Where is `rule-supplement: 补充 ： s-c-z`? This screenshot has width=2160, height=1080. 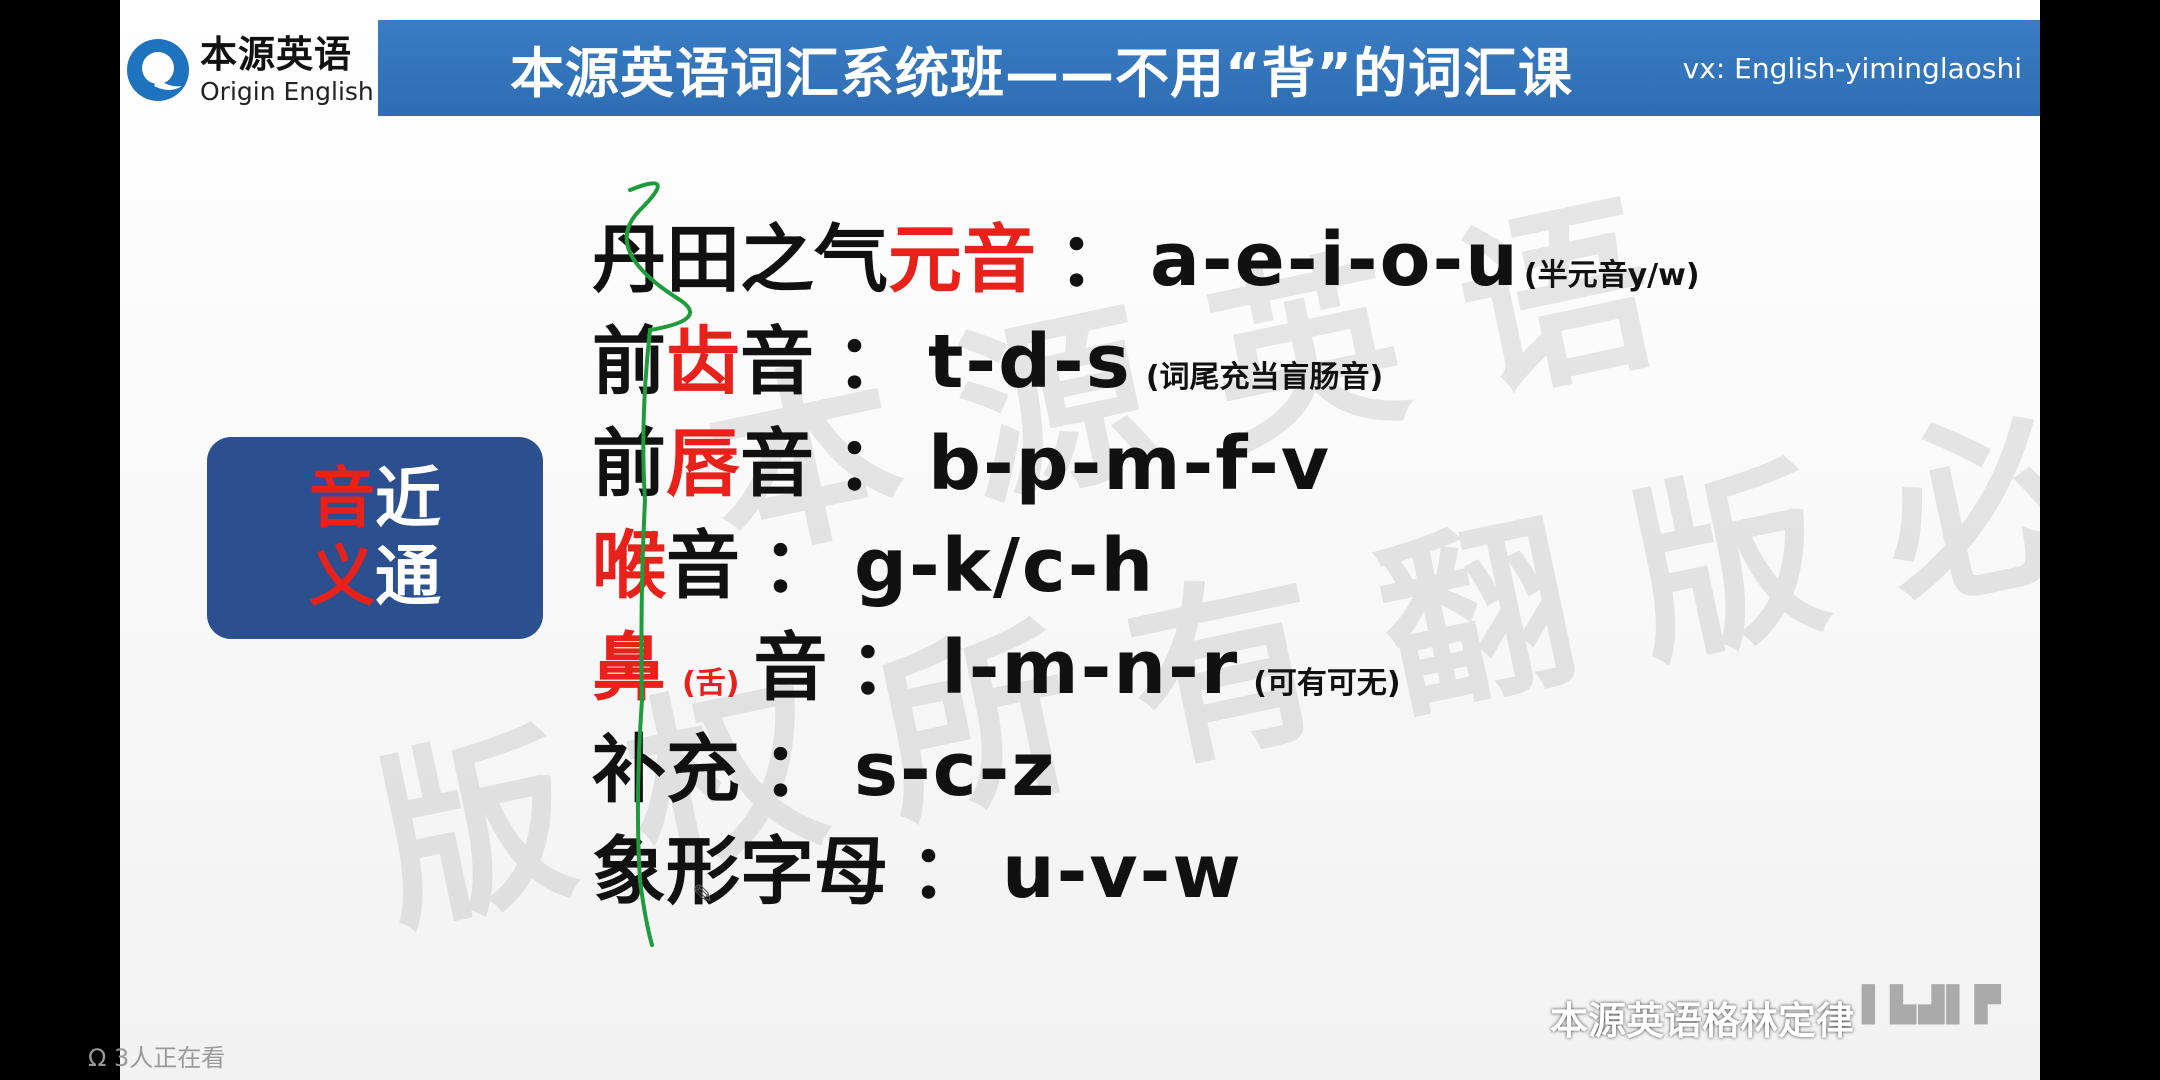
rule-supplement: 补充 ： s-c-z is located at coordinates (1146, 761).